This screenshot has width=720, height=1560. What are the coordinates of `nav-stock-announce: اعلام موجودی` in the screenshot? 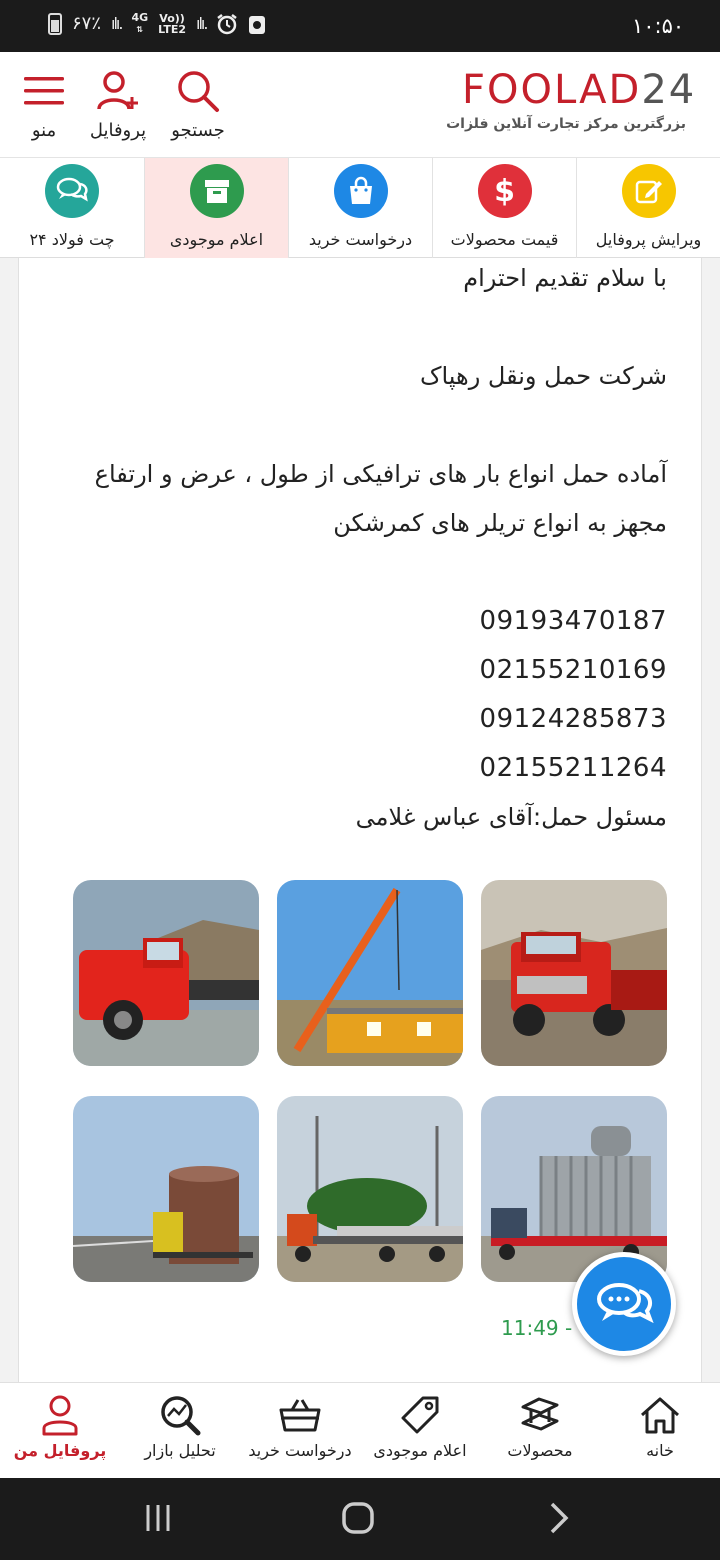 It's located at (420, 1431).